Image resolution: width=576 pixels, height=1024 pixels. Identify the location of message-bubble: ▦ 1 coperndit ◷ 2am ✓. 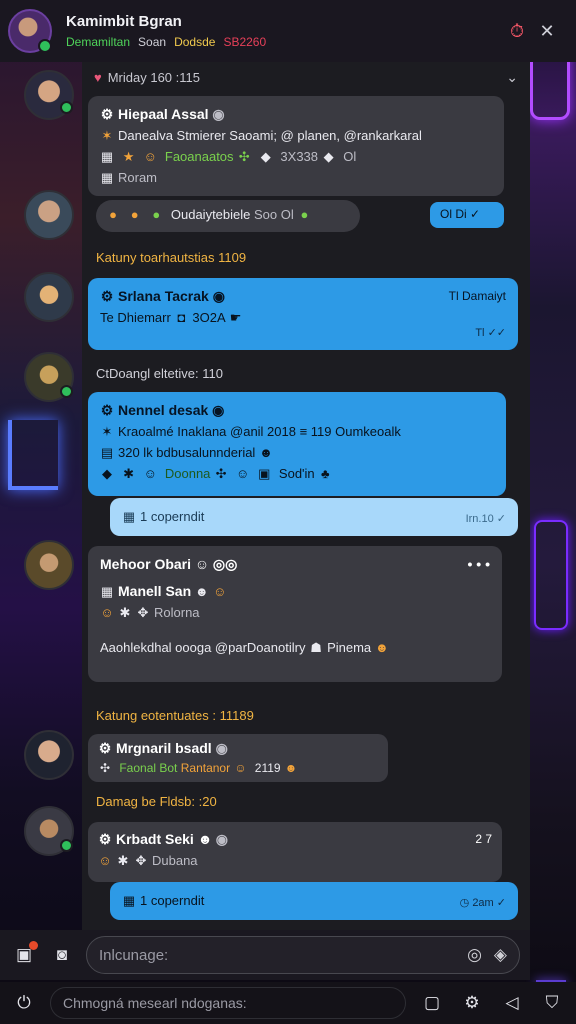
(314, 901).